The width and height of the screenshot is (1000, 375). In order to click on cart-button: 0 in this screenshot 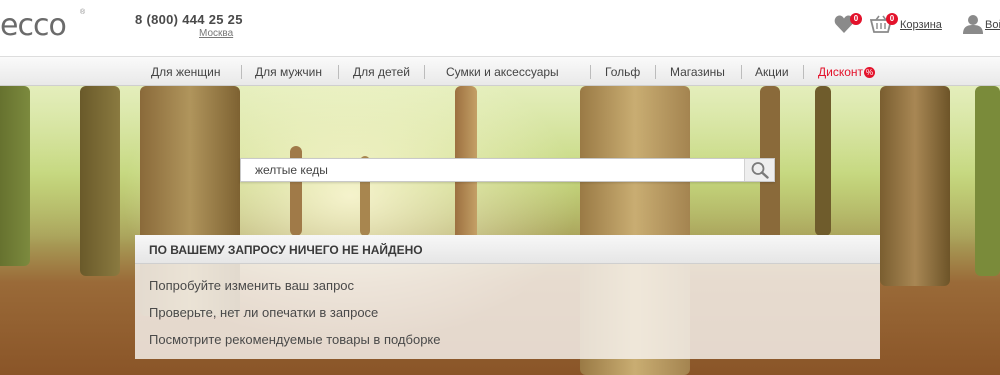, I will do `click(883, 24)`.